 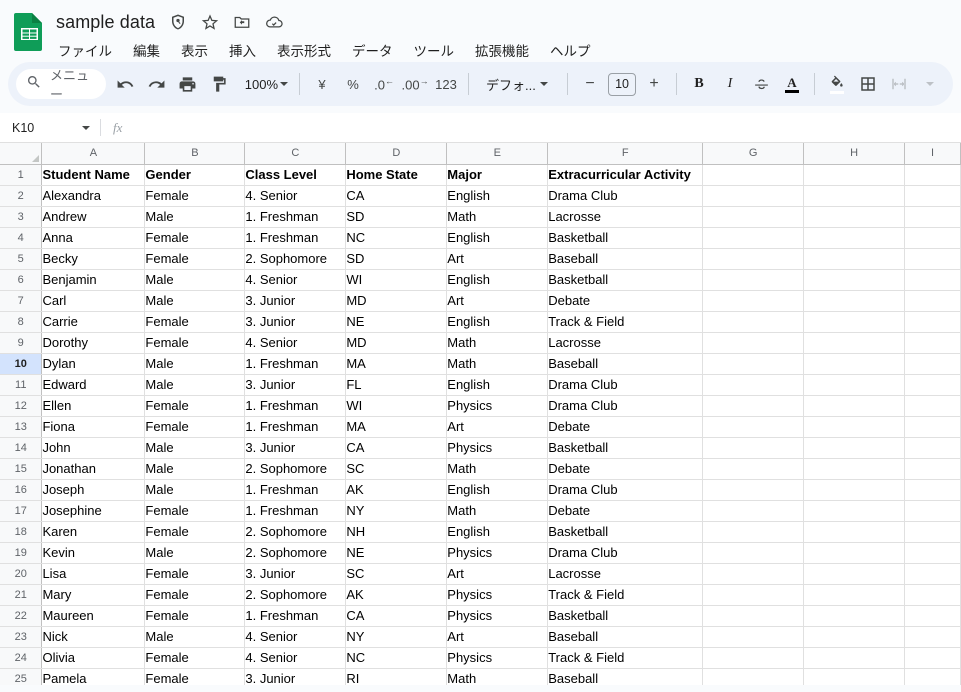 I want to click on increase-decimal-button: .00→, so click(x=415, y=84).